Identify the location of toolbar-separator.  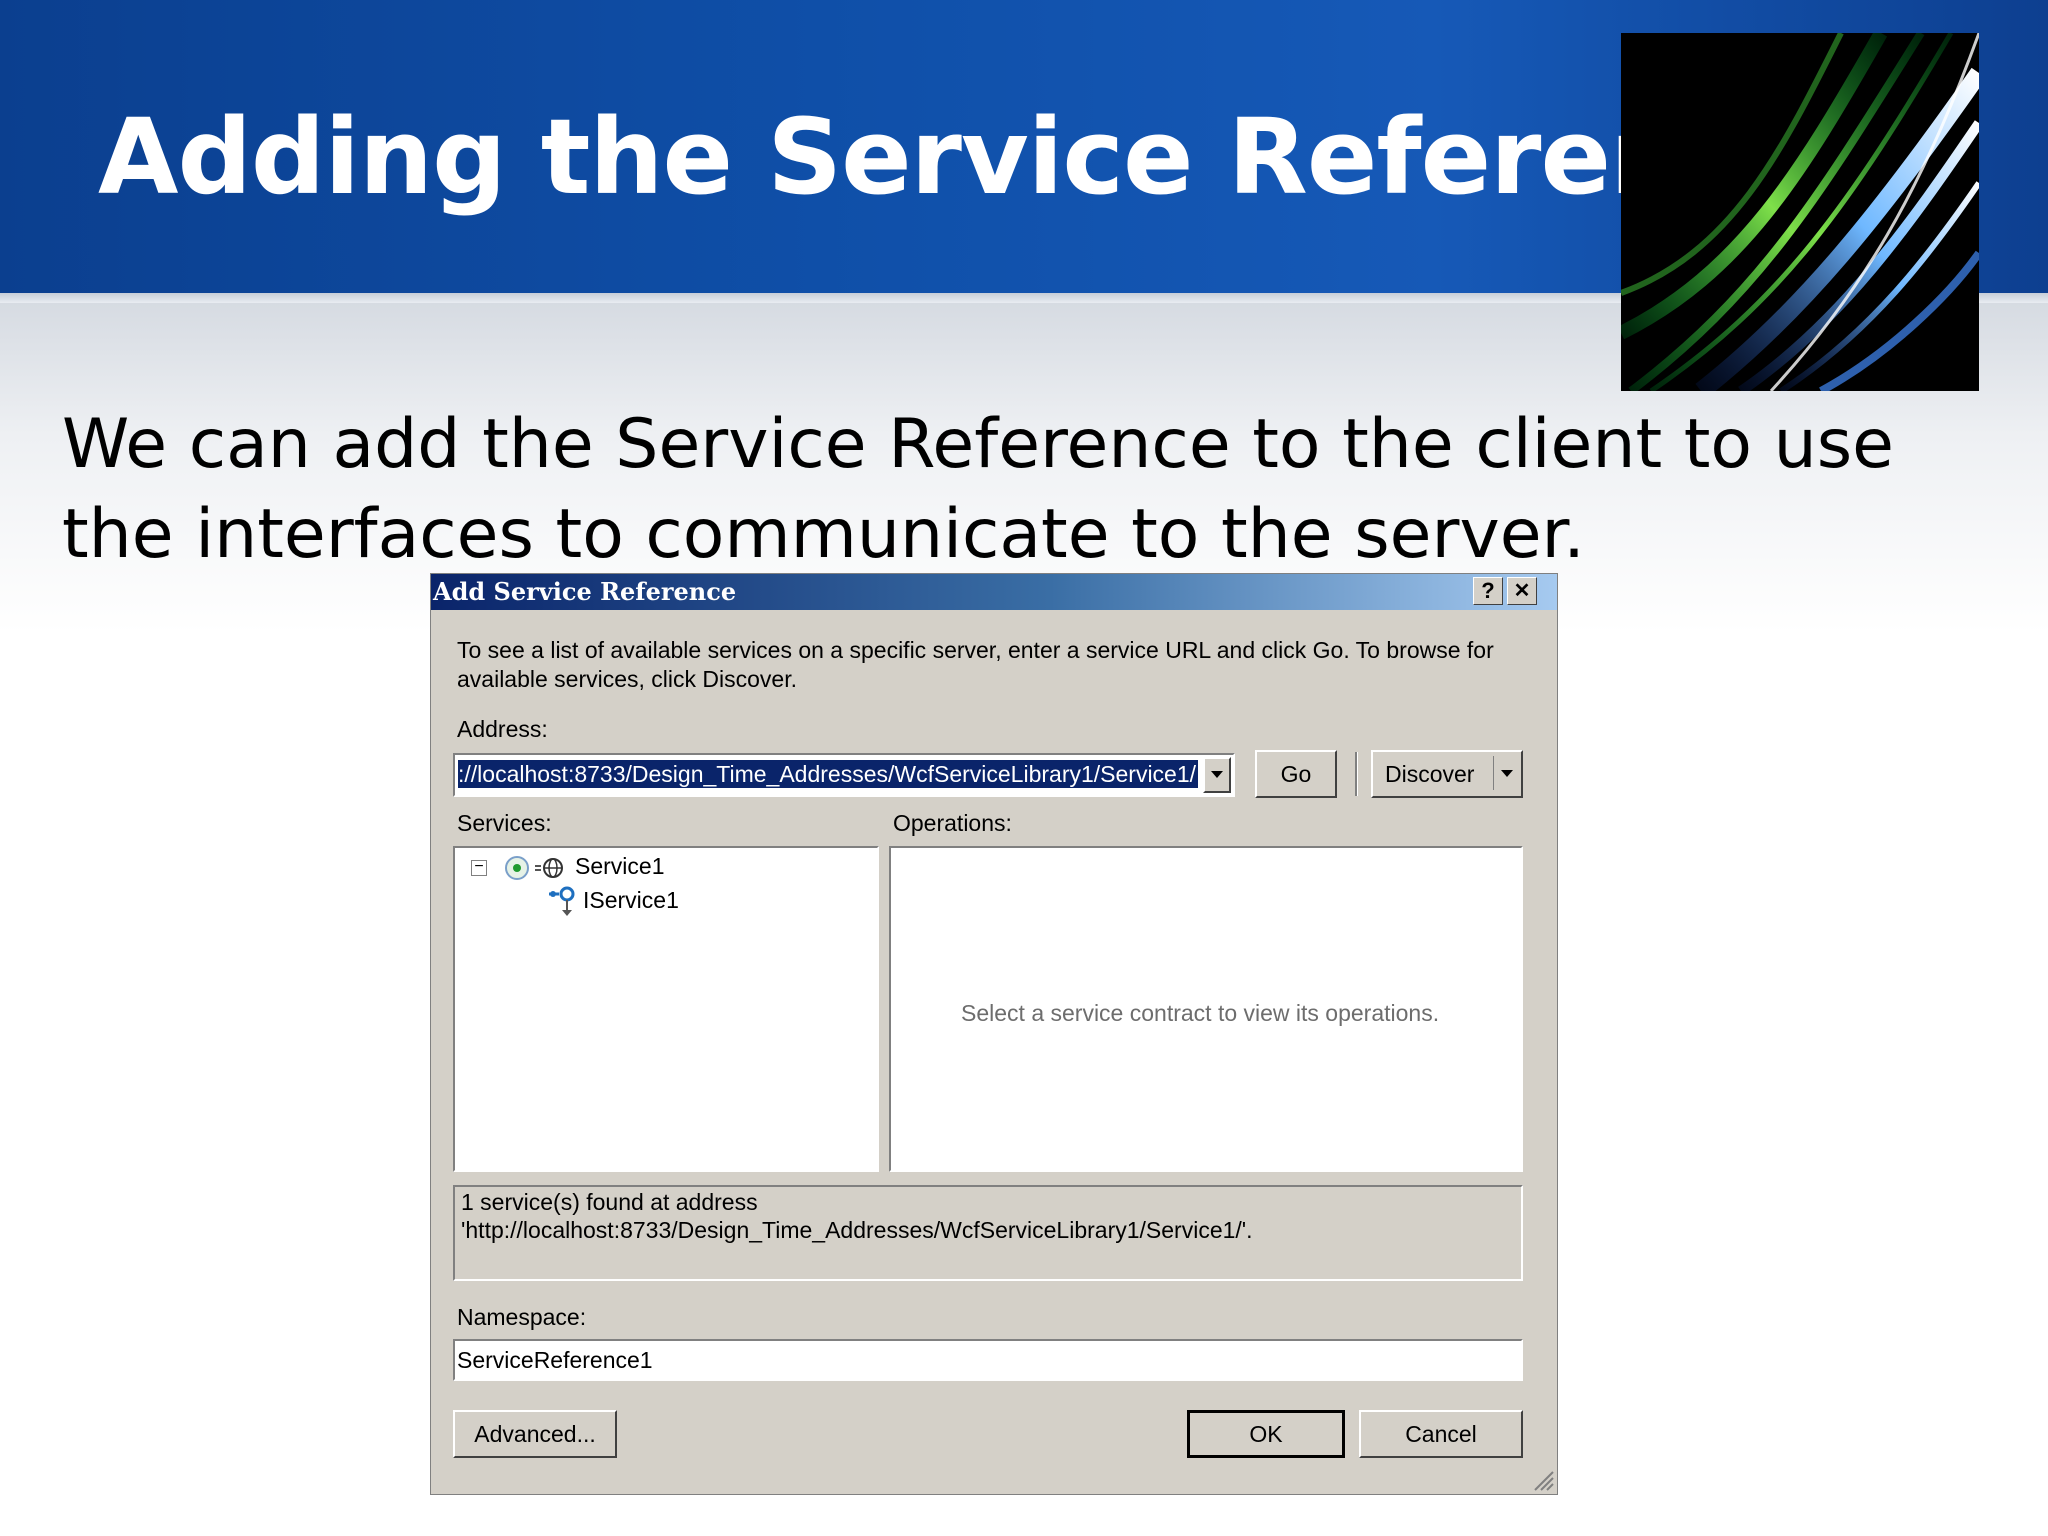
(1356, 774).